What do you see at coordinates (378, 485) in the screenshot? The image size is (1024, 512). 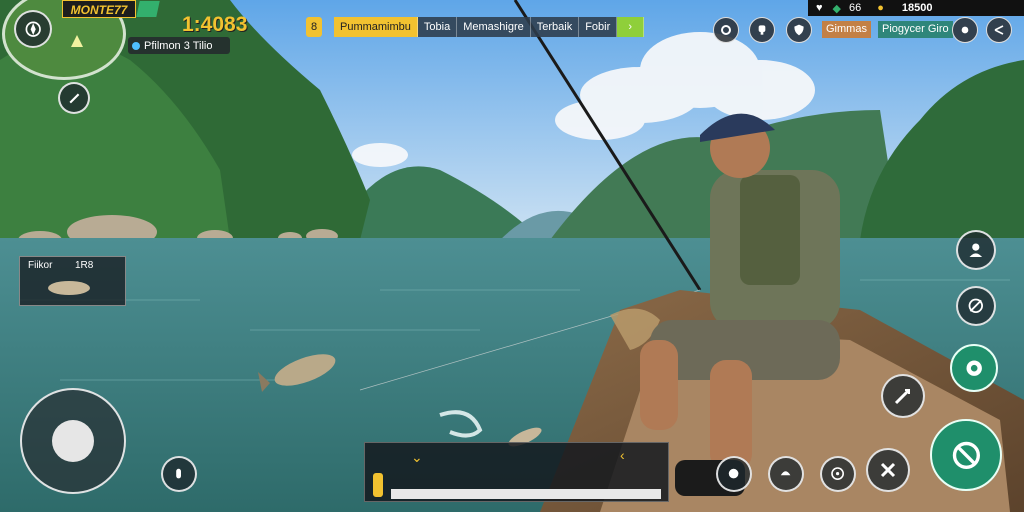 I see `reel-icon` at bounding box center [378, 485].